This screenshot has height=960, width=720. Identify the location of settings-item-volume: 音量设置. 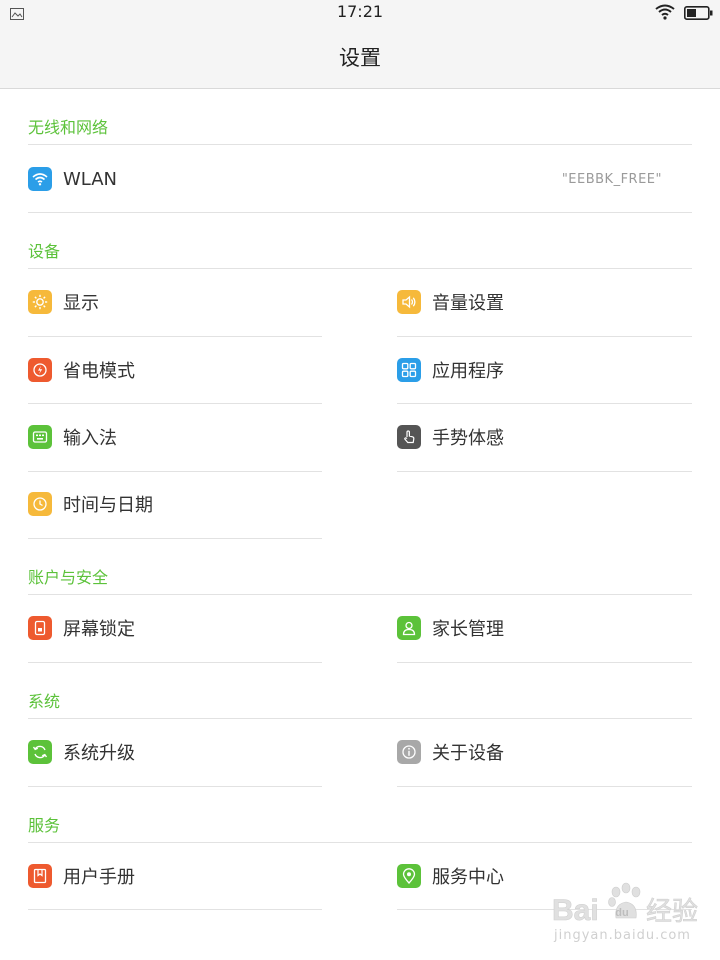
(544, 302).